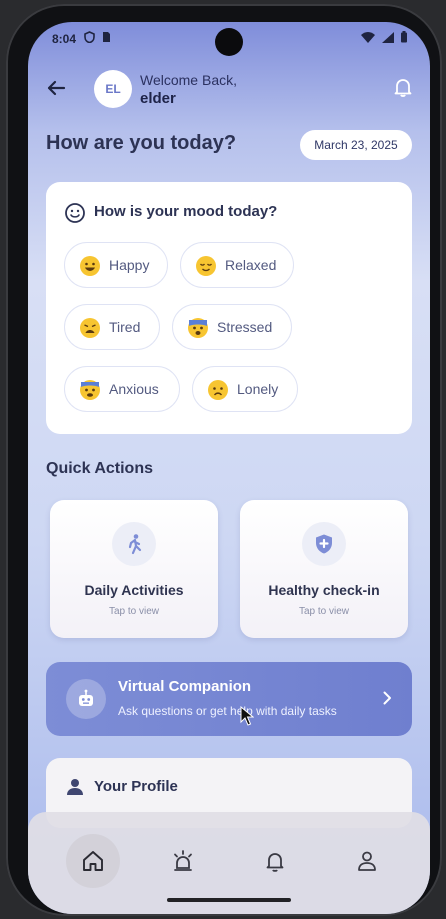 The width and height of the screenshot is (446, 919). I want to click on grinning-face-icon, so click(90, 266).